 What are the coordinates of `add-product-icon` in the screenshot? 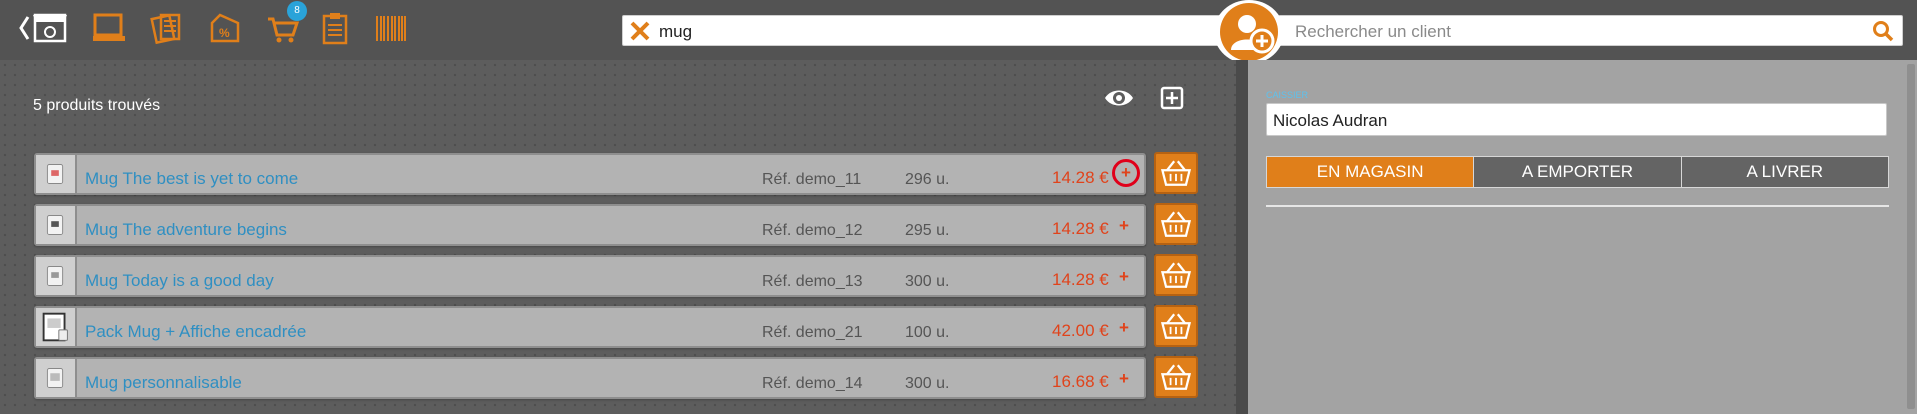 It's located at (1172, 98).